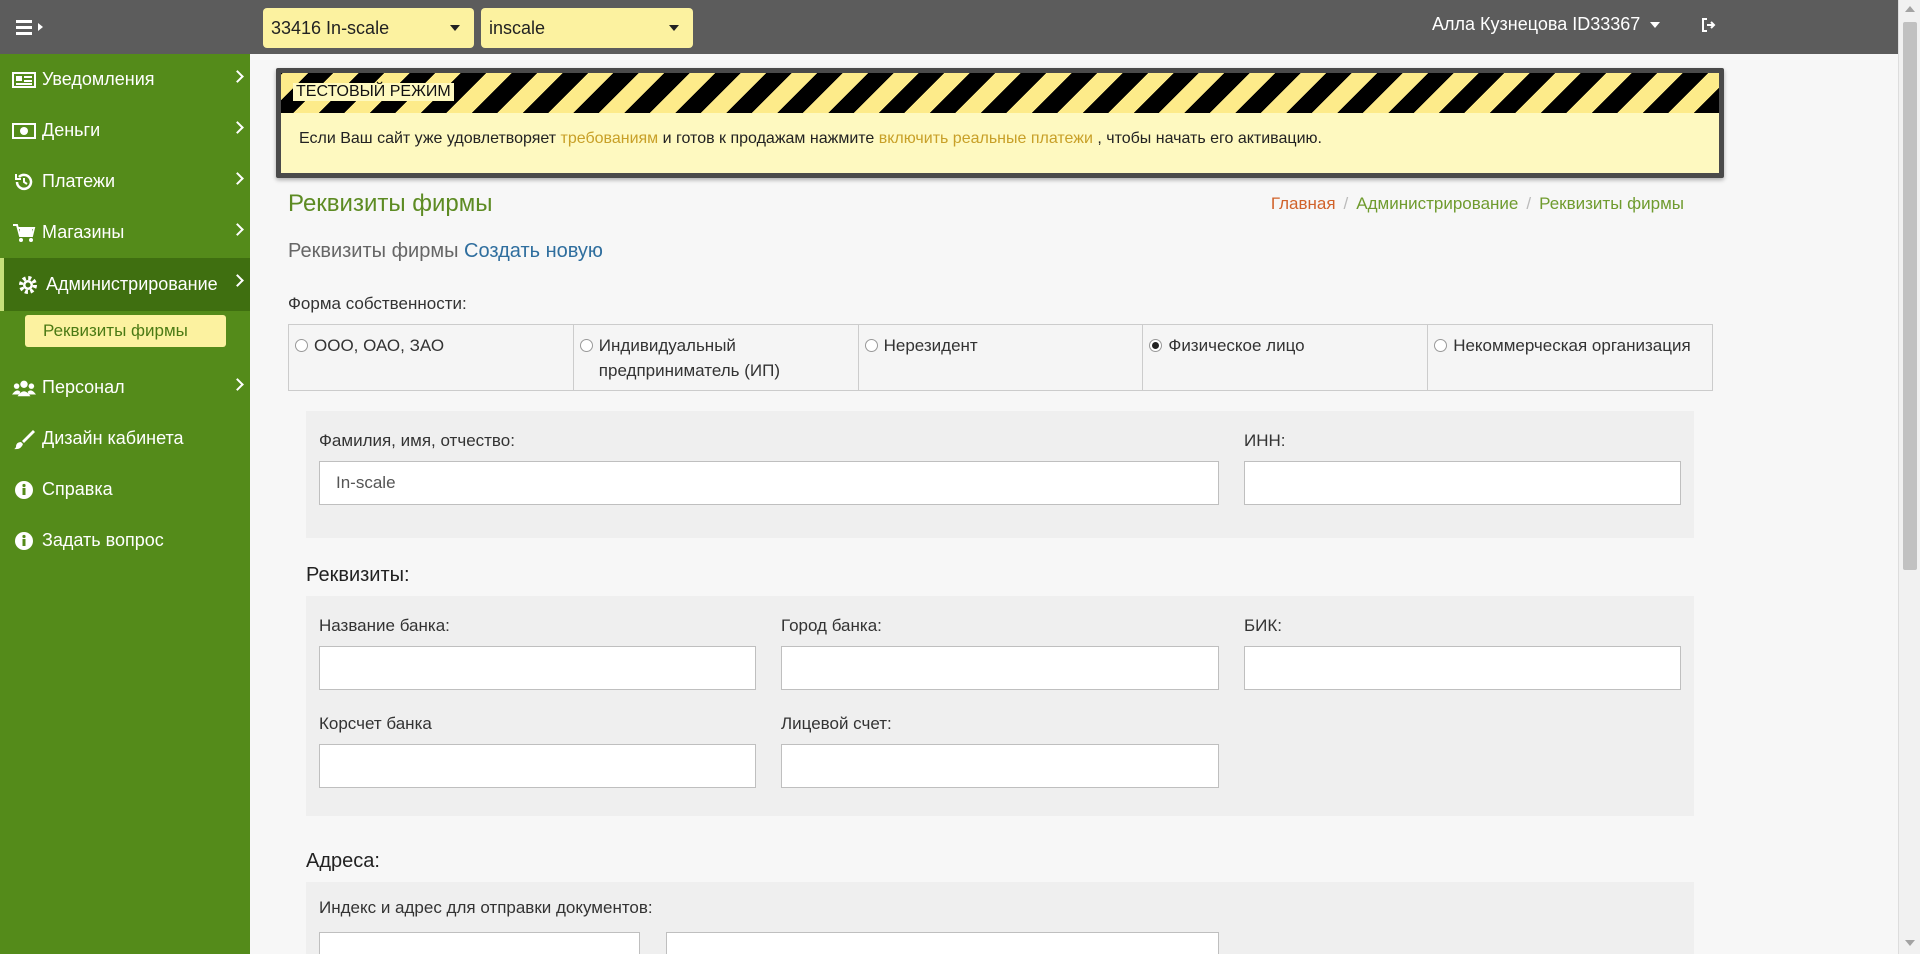  I want to click on bank-city-input, so click(1000, 668).